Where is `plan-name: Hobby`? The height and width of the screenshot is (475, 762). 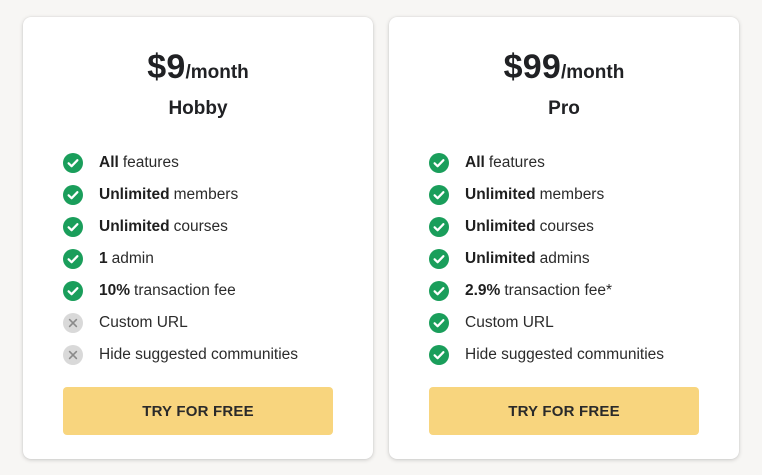 plan-name: Hobby is located at coordinates (198, 108).